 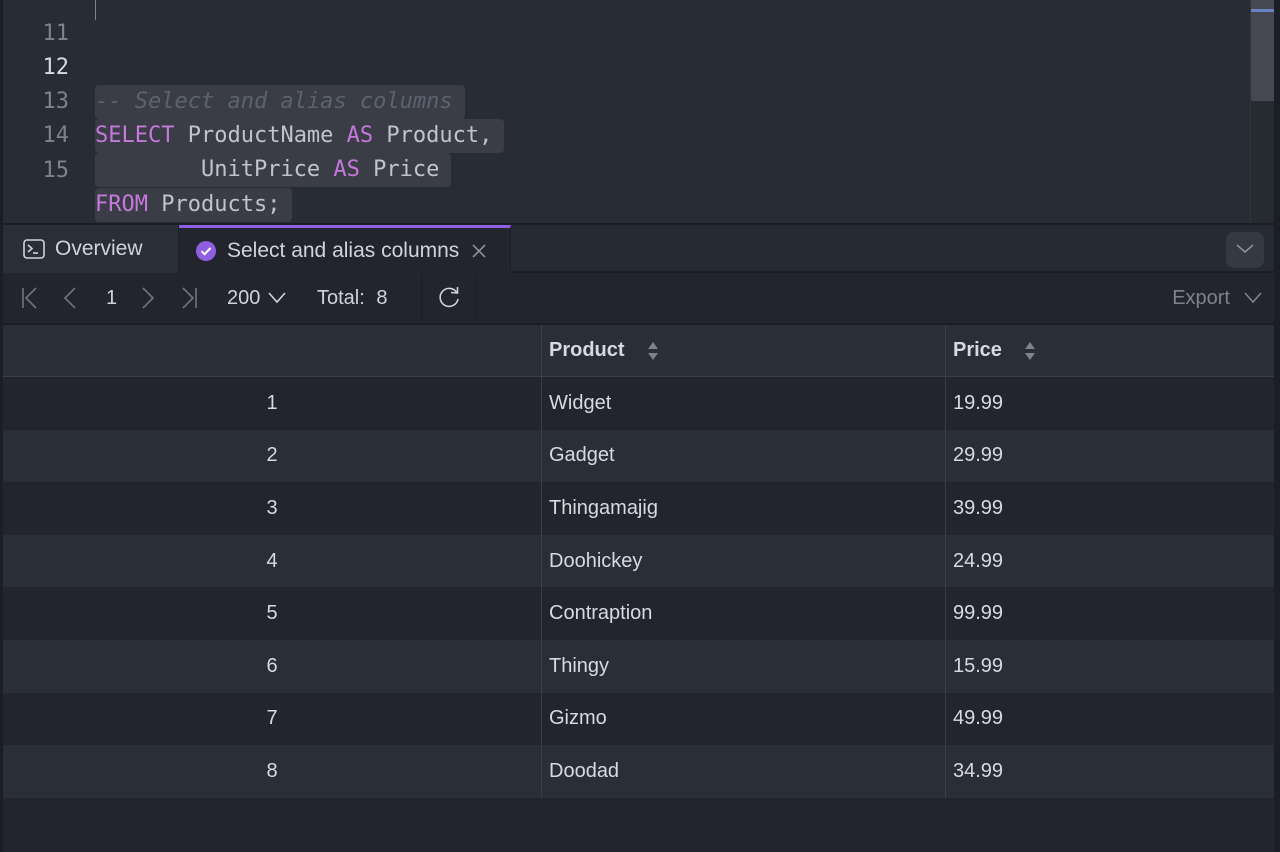 What do you see at coordinates (214, 204) in the screenshot?
I see `sql-identifier: Products;` at bounding box center [214, 204].